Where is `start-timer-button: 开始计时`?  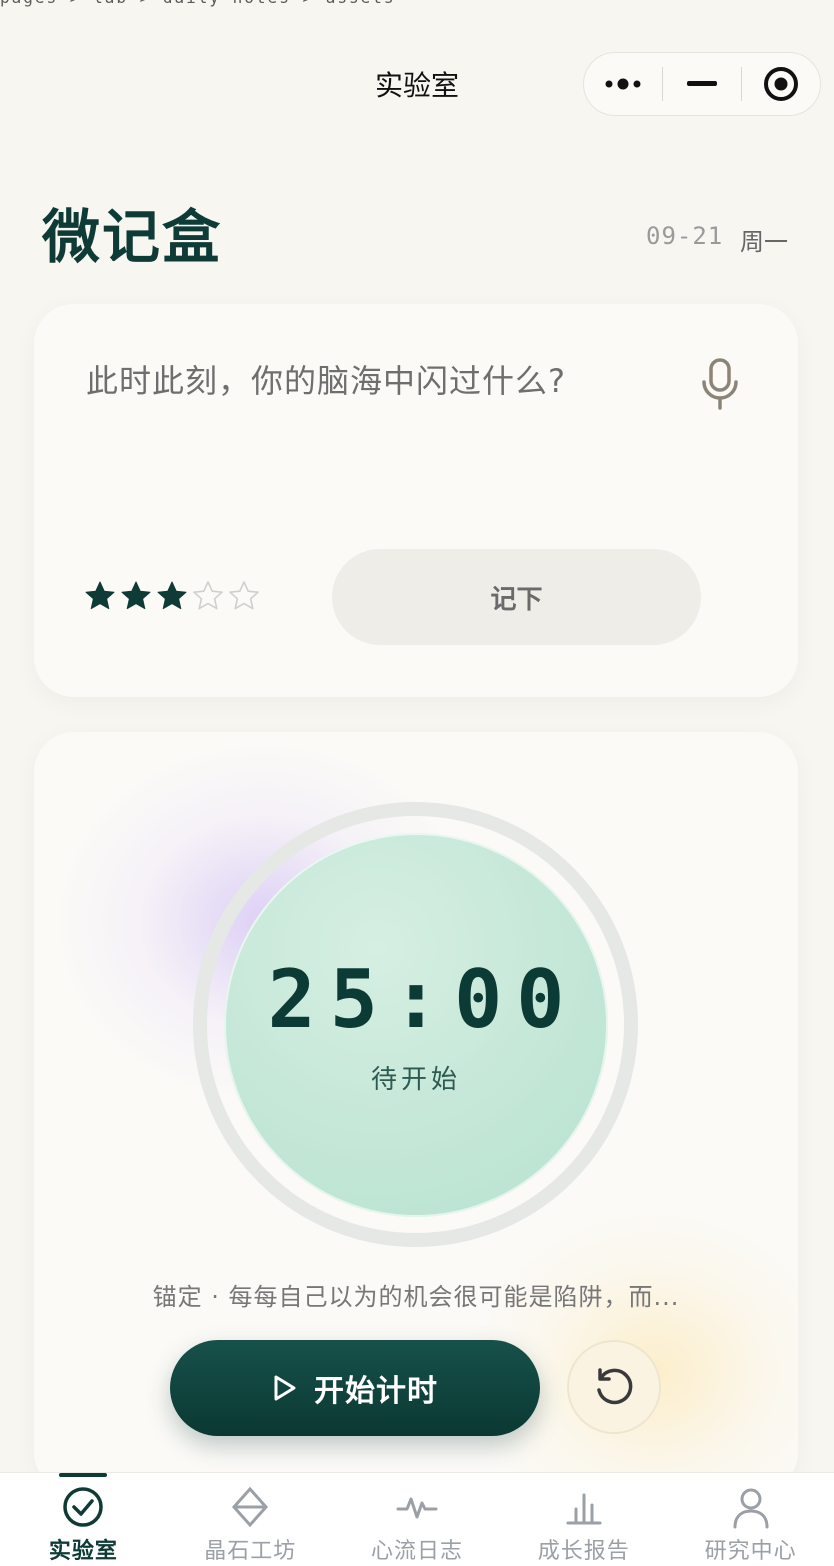
start-timer-button: 开始计时 is located at coordinates (355, 1388).